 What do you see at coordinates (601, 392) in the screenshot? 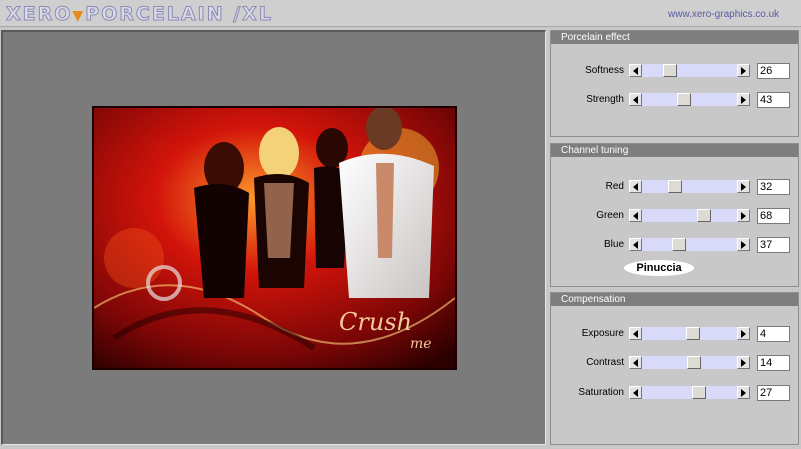
I see `slider-label: Saturation` at bounding box center [601, 392].